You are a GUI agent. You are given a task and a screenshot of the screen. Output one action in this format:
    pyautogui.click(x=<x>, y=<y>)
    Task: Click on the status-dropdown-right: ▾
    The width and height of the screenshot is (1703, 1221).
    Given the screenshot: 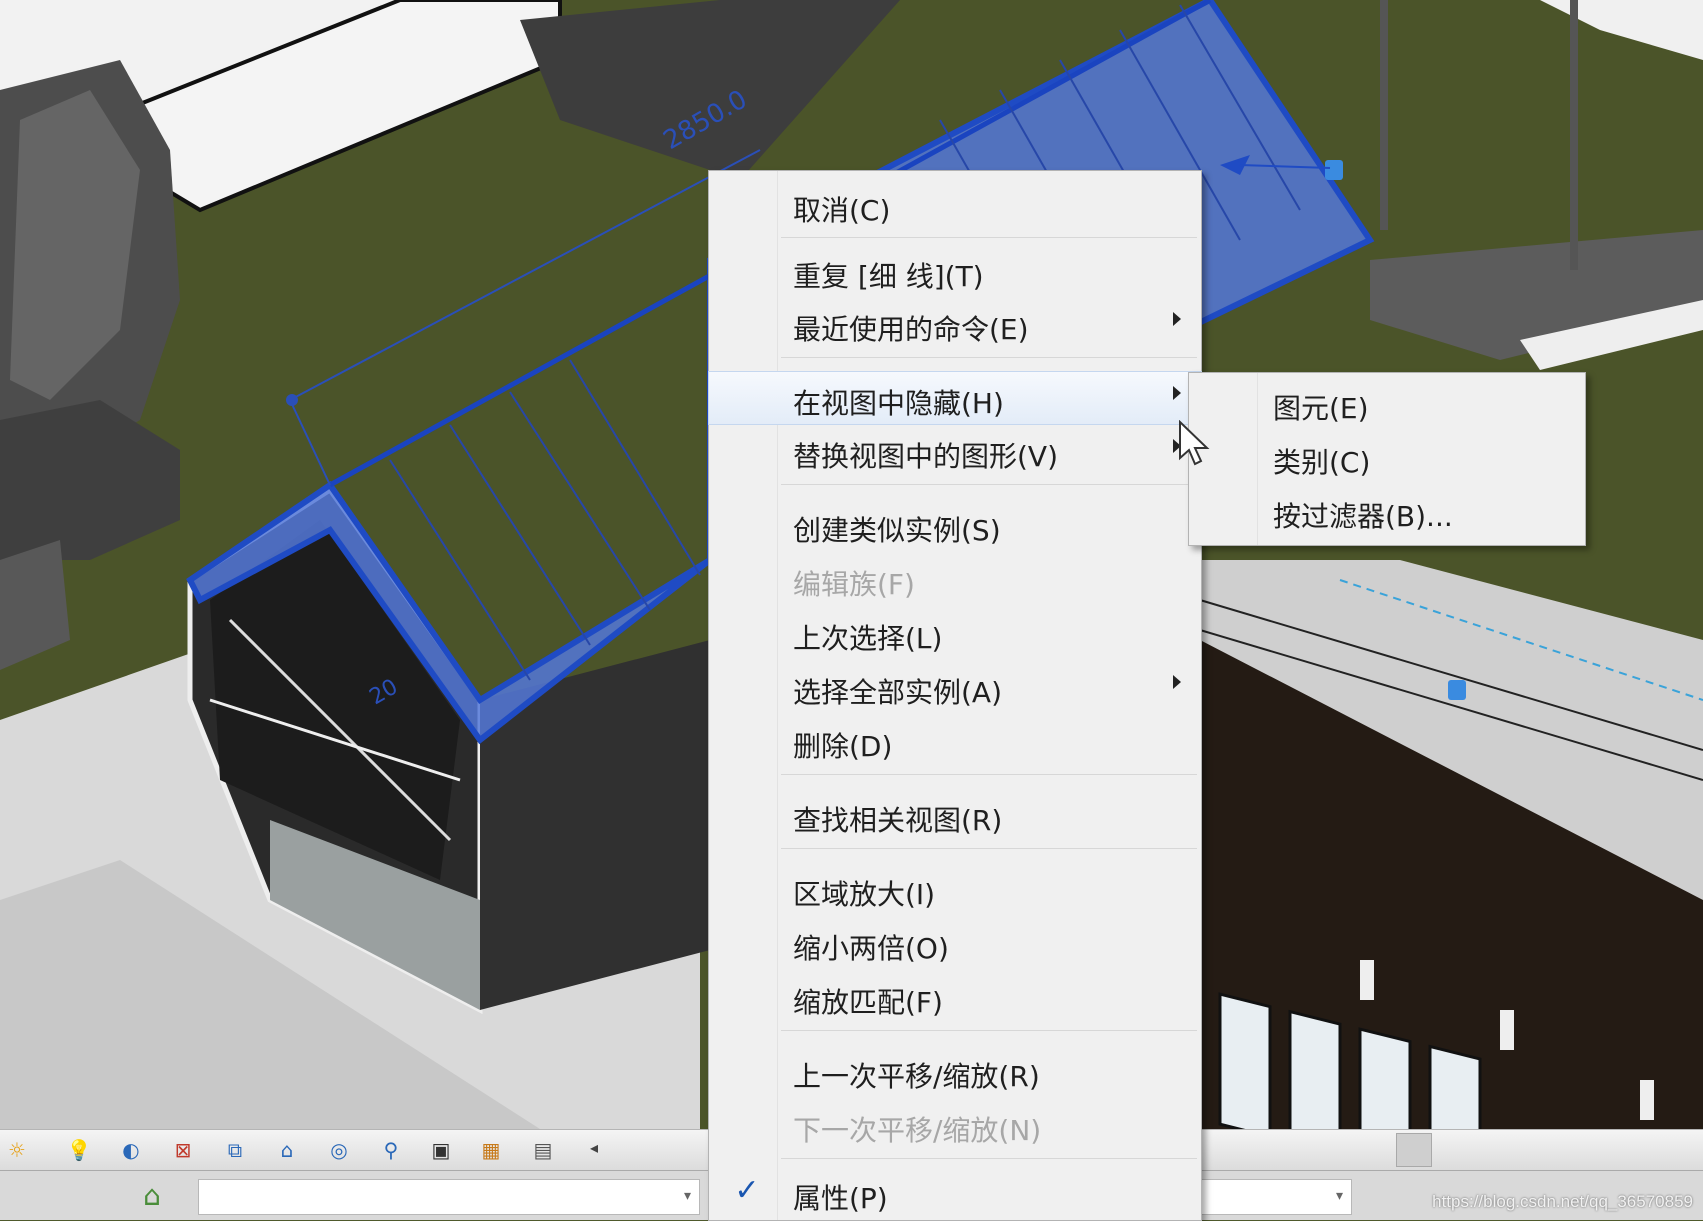 What is the action you would take?
    pyautogui.click(x=1276, y=1197)
    